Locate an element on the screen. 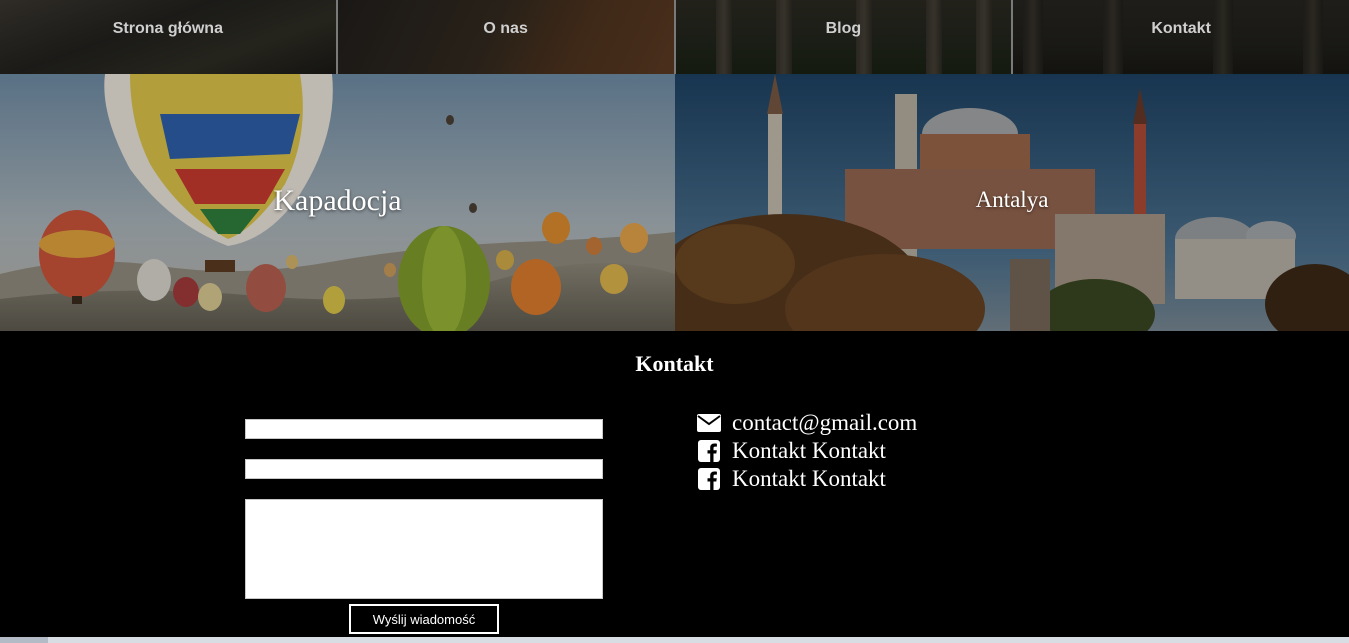  name-field is located at coordinates (424, 429).